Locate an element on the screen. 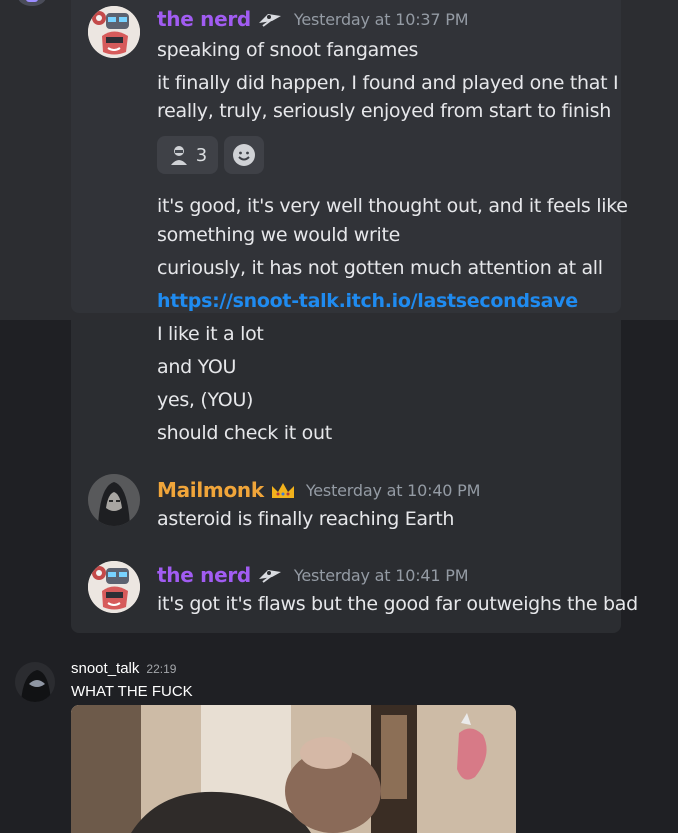 This screenshot has width=678, height=833. reaction-count: 3 is located at coordinates (201, 155).